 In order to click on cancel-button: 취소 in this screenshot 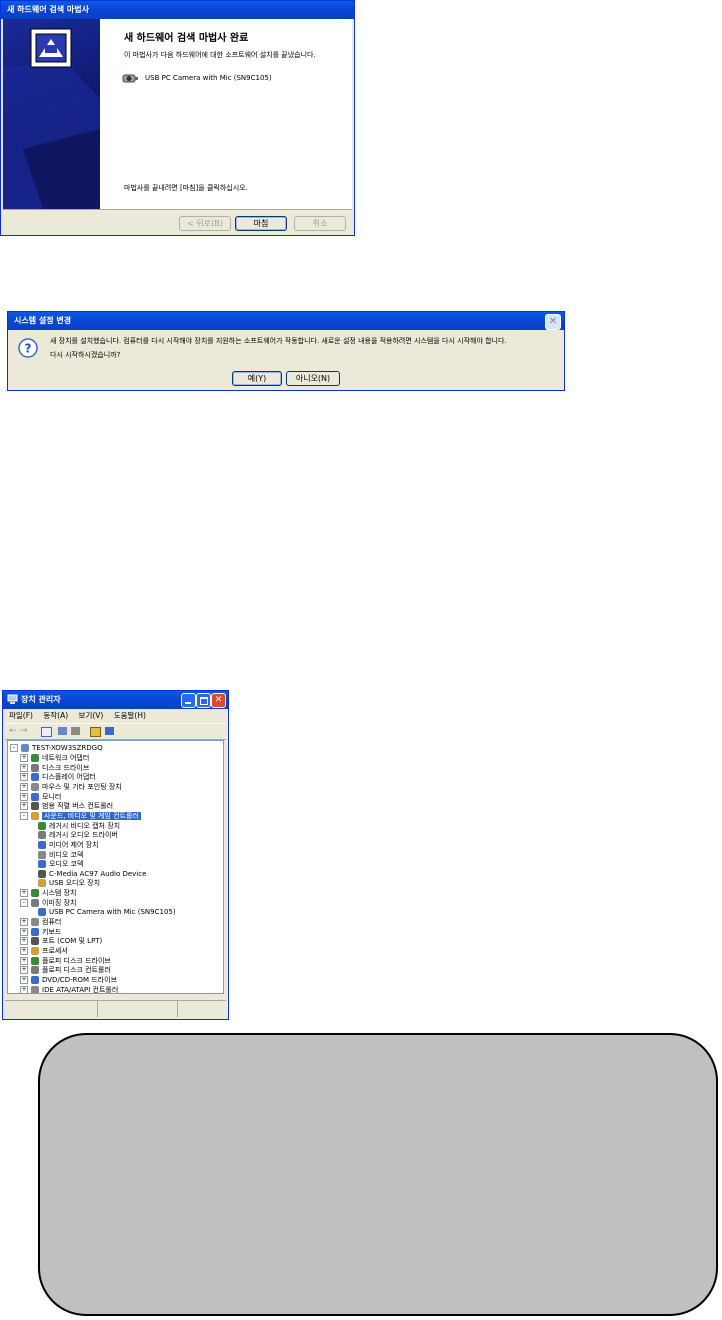, I will do `click(320, 223)`.